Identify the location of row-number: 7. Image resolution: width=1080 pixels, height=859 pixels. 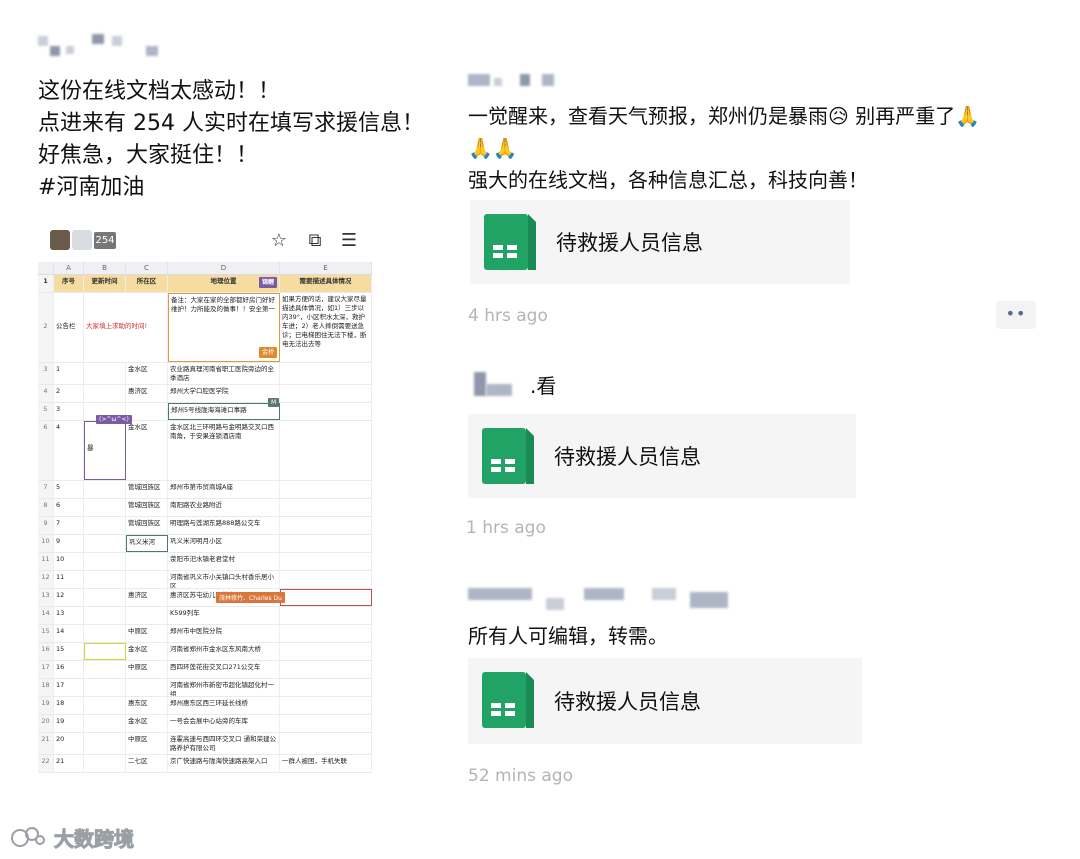
(46, 489).